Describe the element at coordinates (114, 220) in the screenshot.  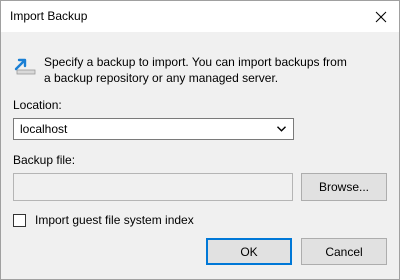
I see `import-index-label: Import guest file system index` at that location.